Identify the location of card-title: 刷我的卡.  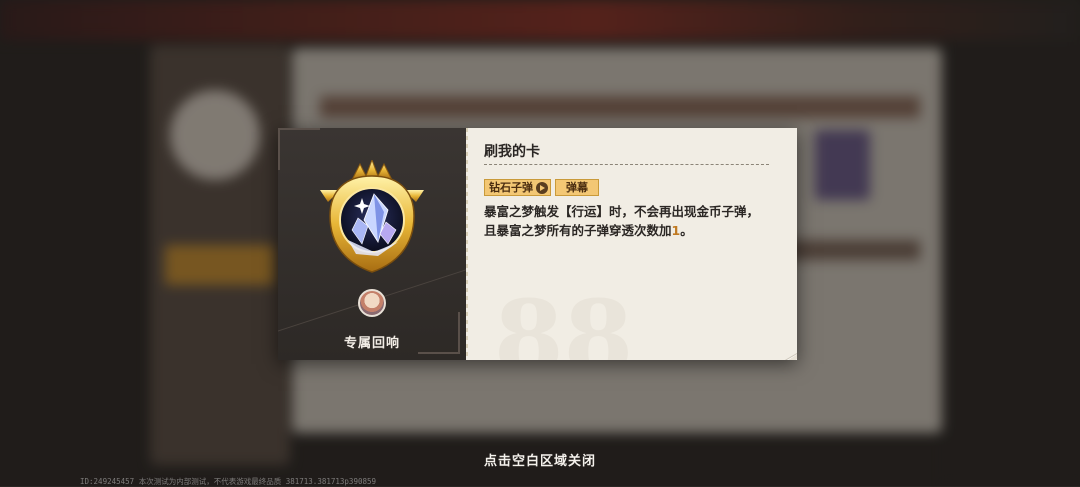
(512, 152).